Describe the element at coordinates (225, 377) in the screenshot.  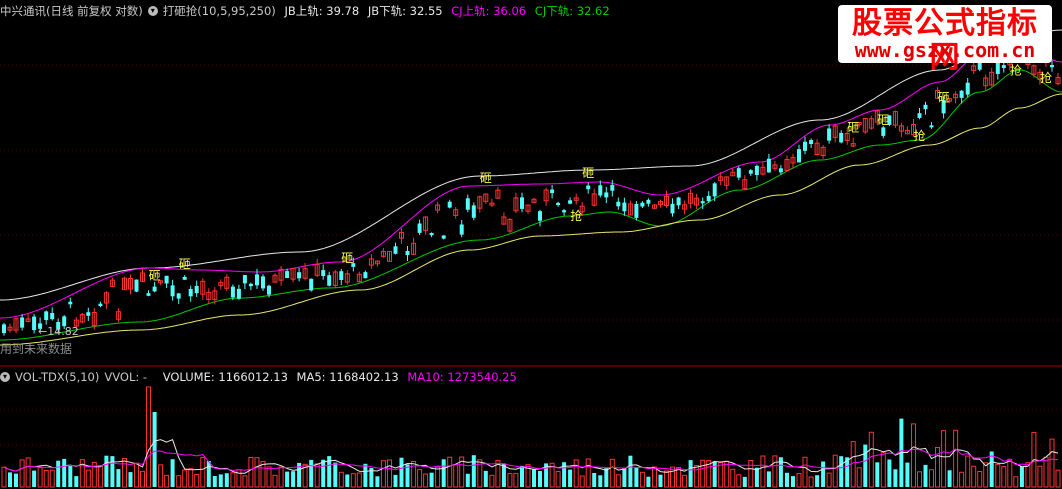
I see `volume-readout: VOLUME: 1166012.13` at that location.